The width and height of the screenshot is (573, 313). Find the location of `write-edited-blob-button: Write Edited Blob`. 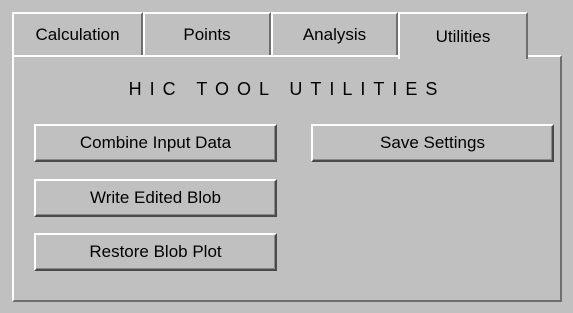

write-edited-blob-button: Write Edited Blob is located at coordinates (155, 198).